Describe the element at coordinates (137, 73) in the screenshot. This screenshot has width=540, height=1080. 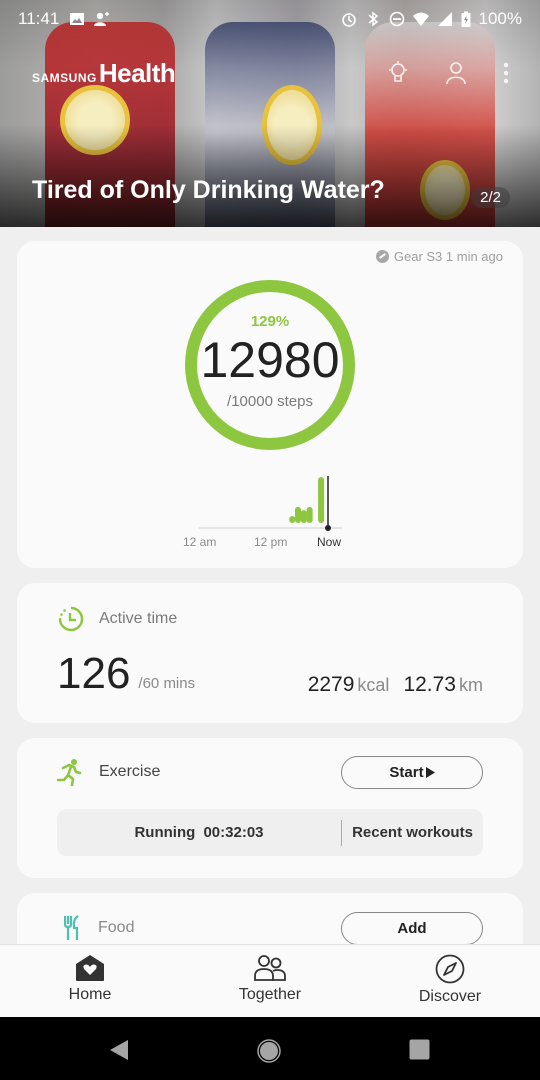
I see `brand-name: Health` at that location.